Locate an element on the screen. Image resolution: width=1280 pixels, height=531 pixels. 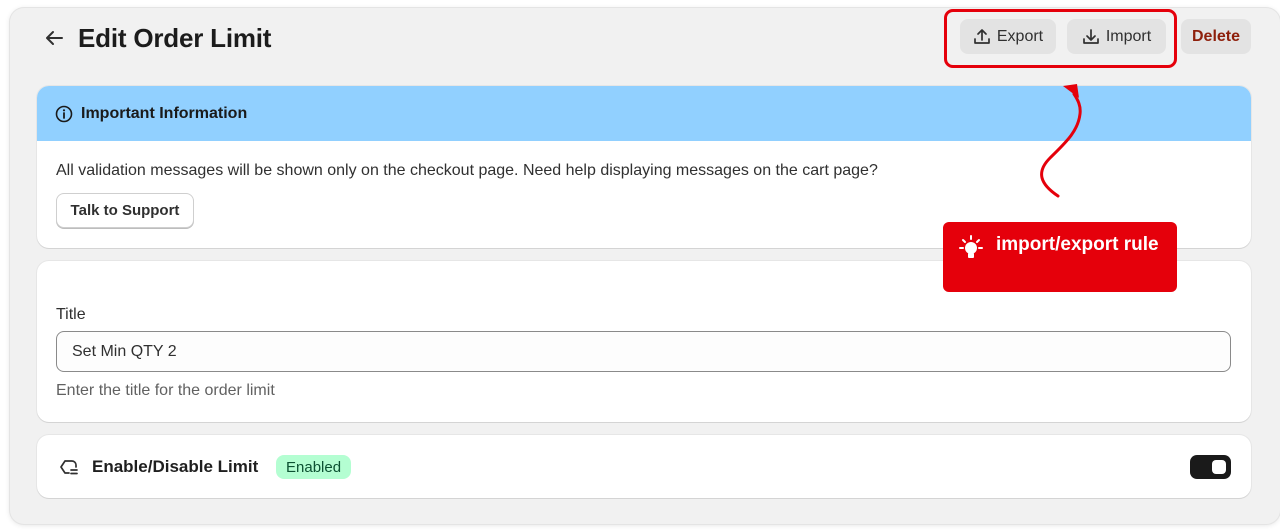
status-badge: Enabled is located at coordinates (314, 467).